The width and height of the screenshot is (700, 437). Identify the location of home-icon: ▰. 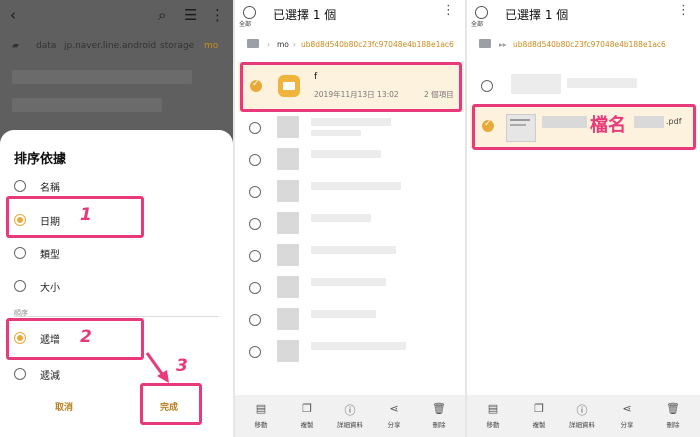
(15, 46).